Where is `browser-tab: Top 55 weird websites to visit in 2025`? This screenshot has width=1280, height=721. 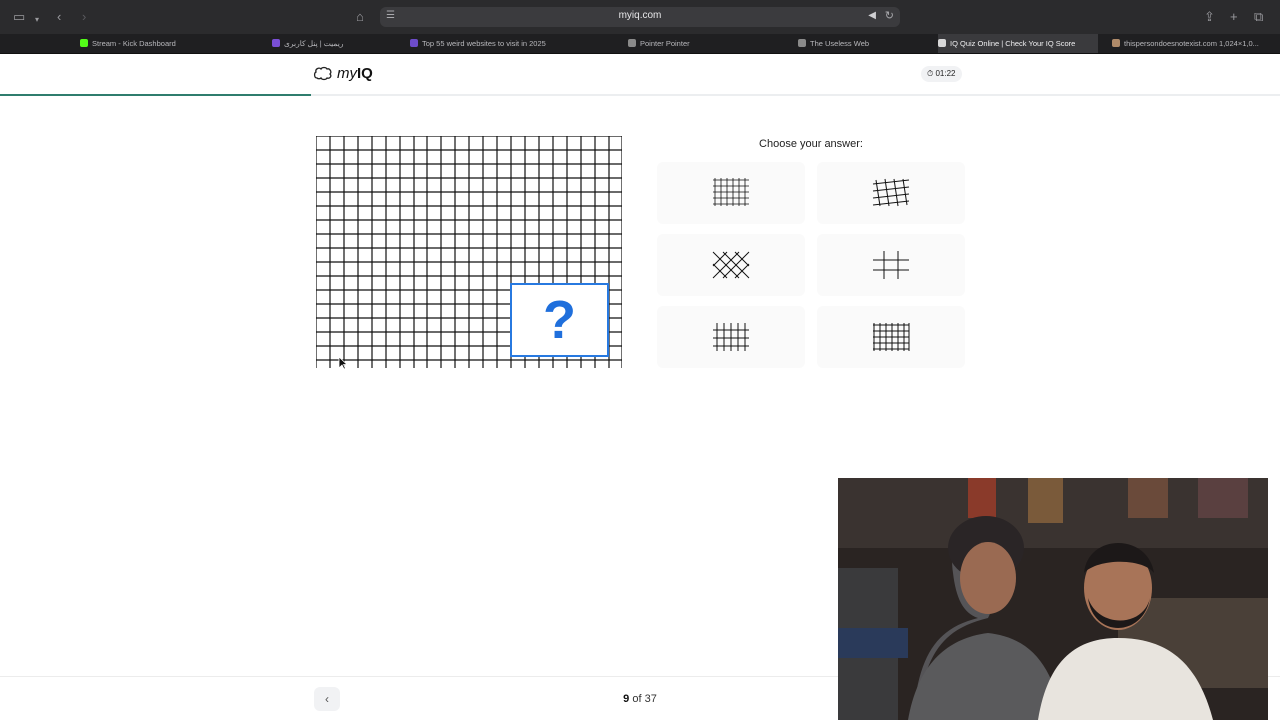
browser-tab: Top 55 weird websites to visit in 2025 is located at coordinates (515, 43).